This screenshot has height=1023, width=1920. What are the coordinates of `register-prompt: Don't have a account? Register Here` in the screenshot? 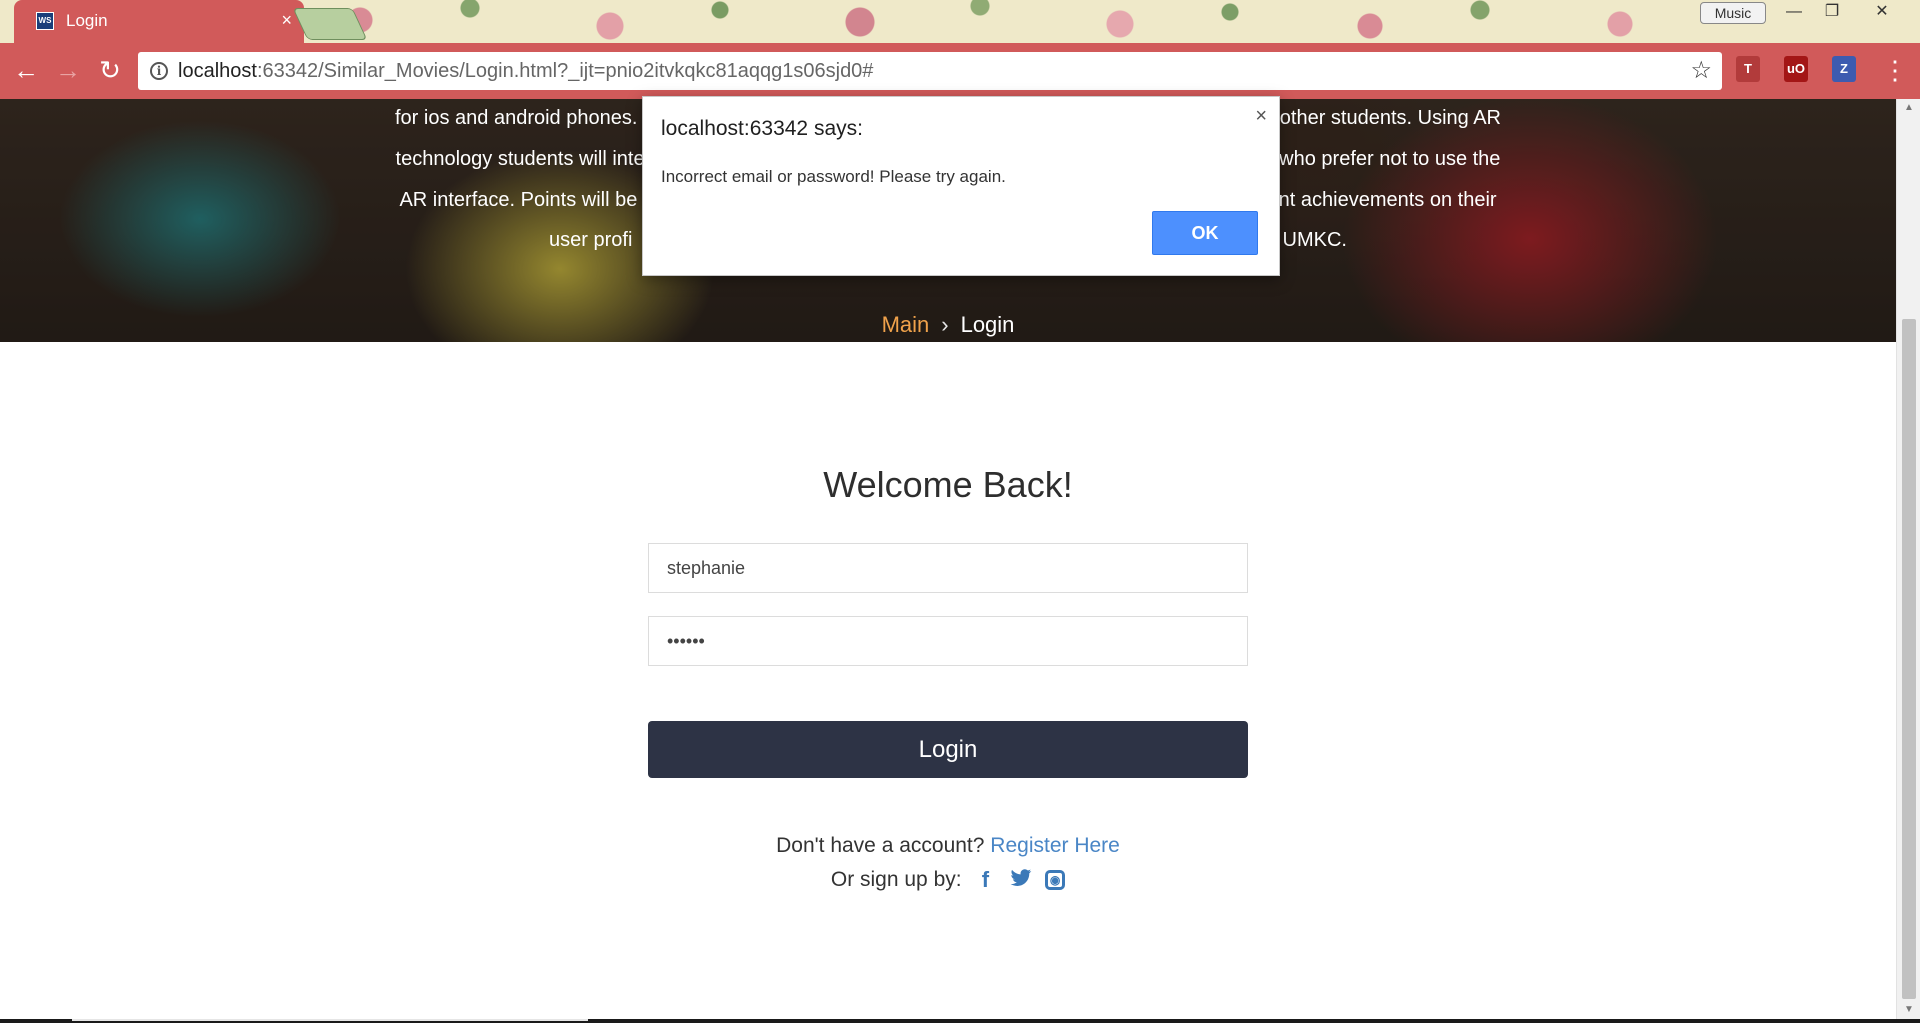 It's located at (948, 846).